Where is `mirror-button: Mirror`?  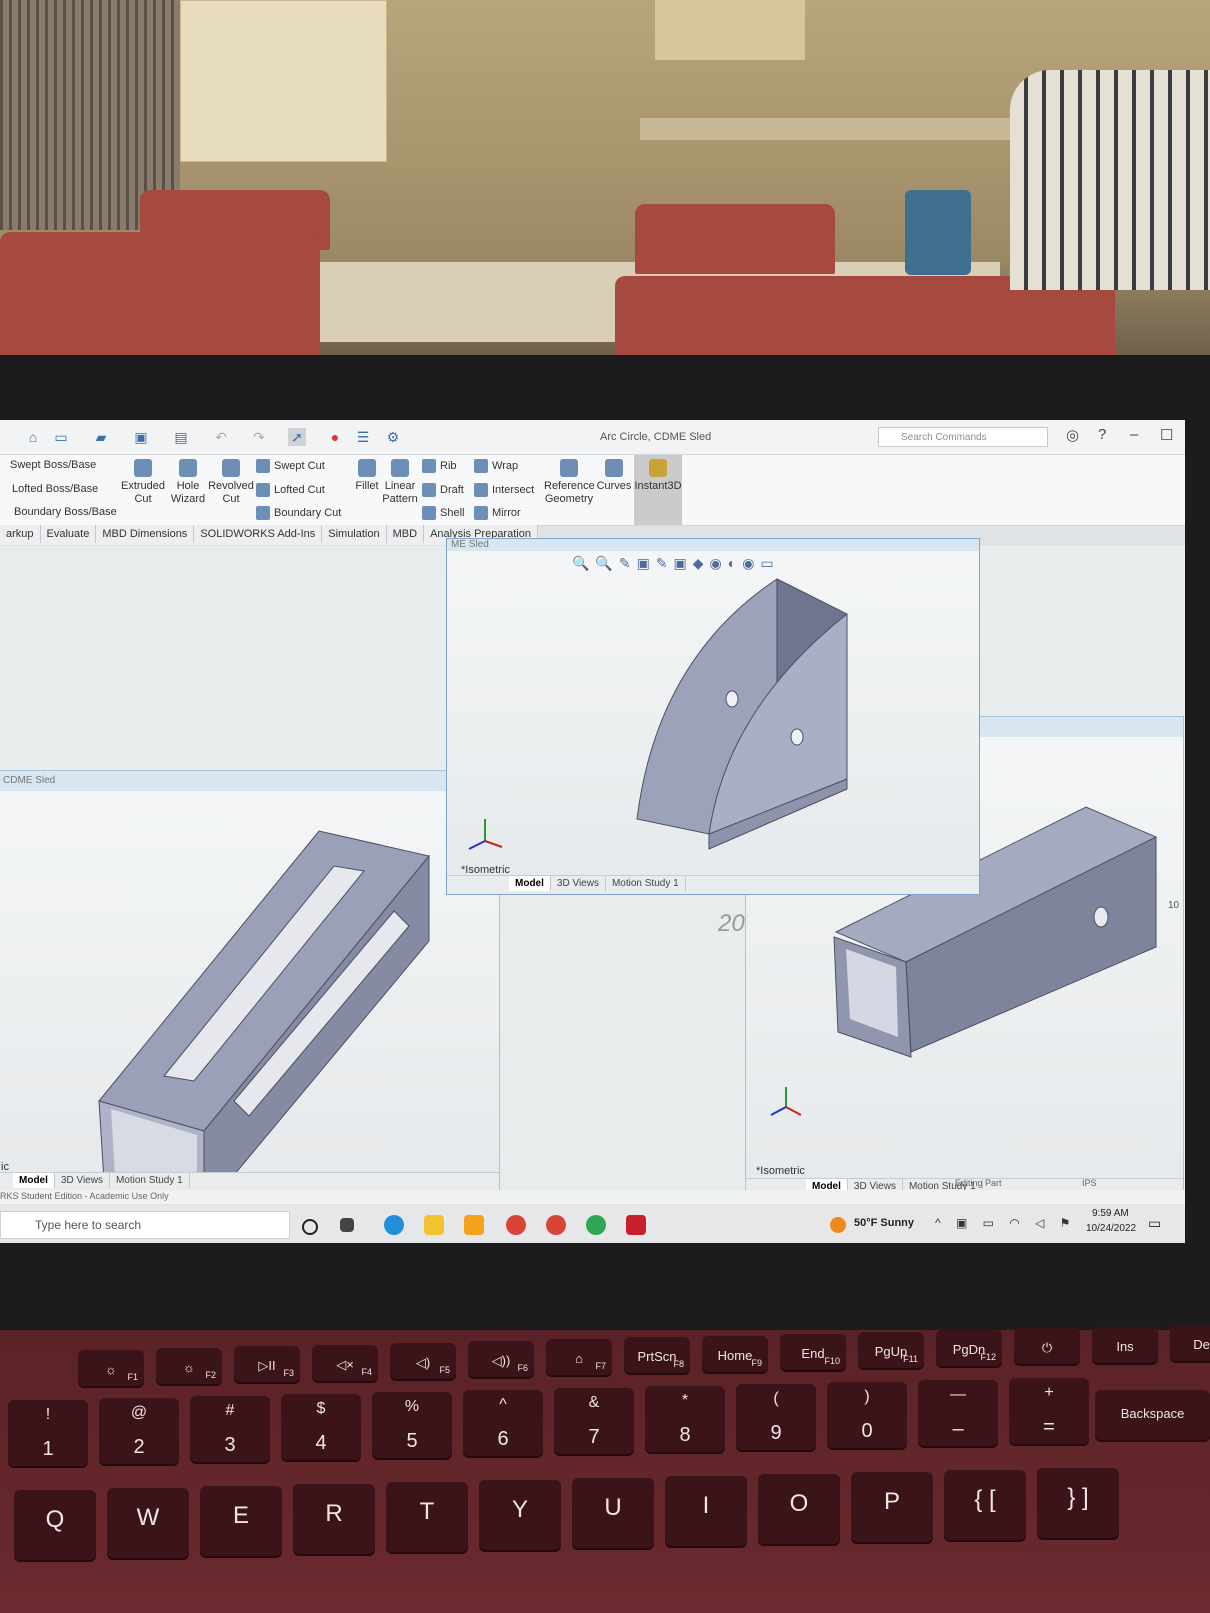
mirror-button: Mirror is located at coordinates (497, 513).